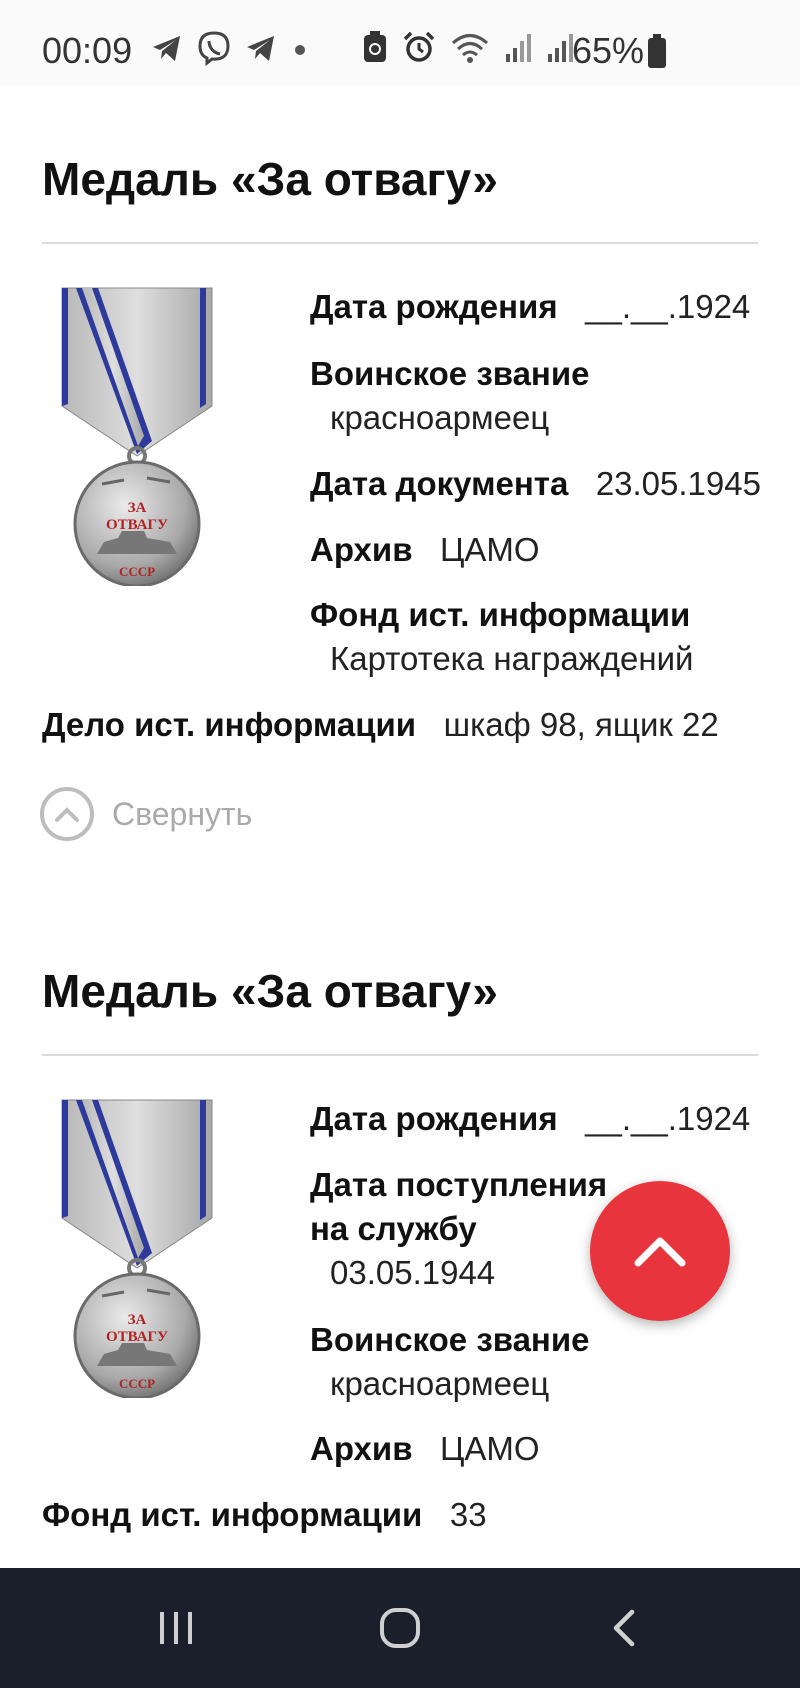  What do you see at coordinates (229, 724) in the screenshot?
I see `field-label: Дело ист. информации` at bounding box center [229, 724].